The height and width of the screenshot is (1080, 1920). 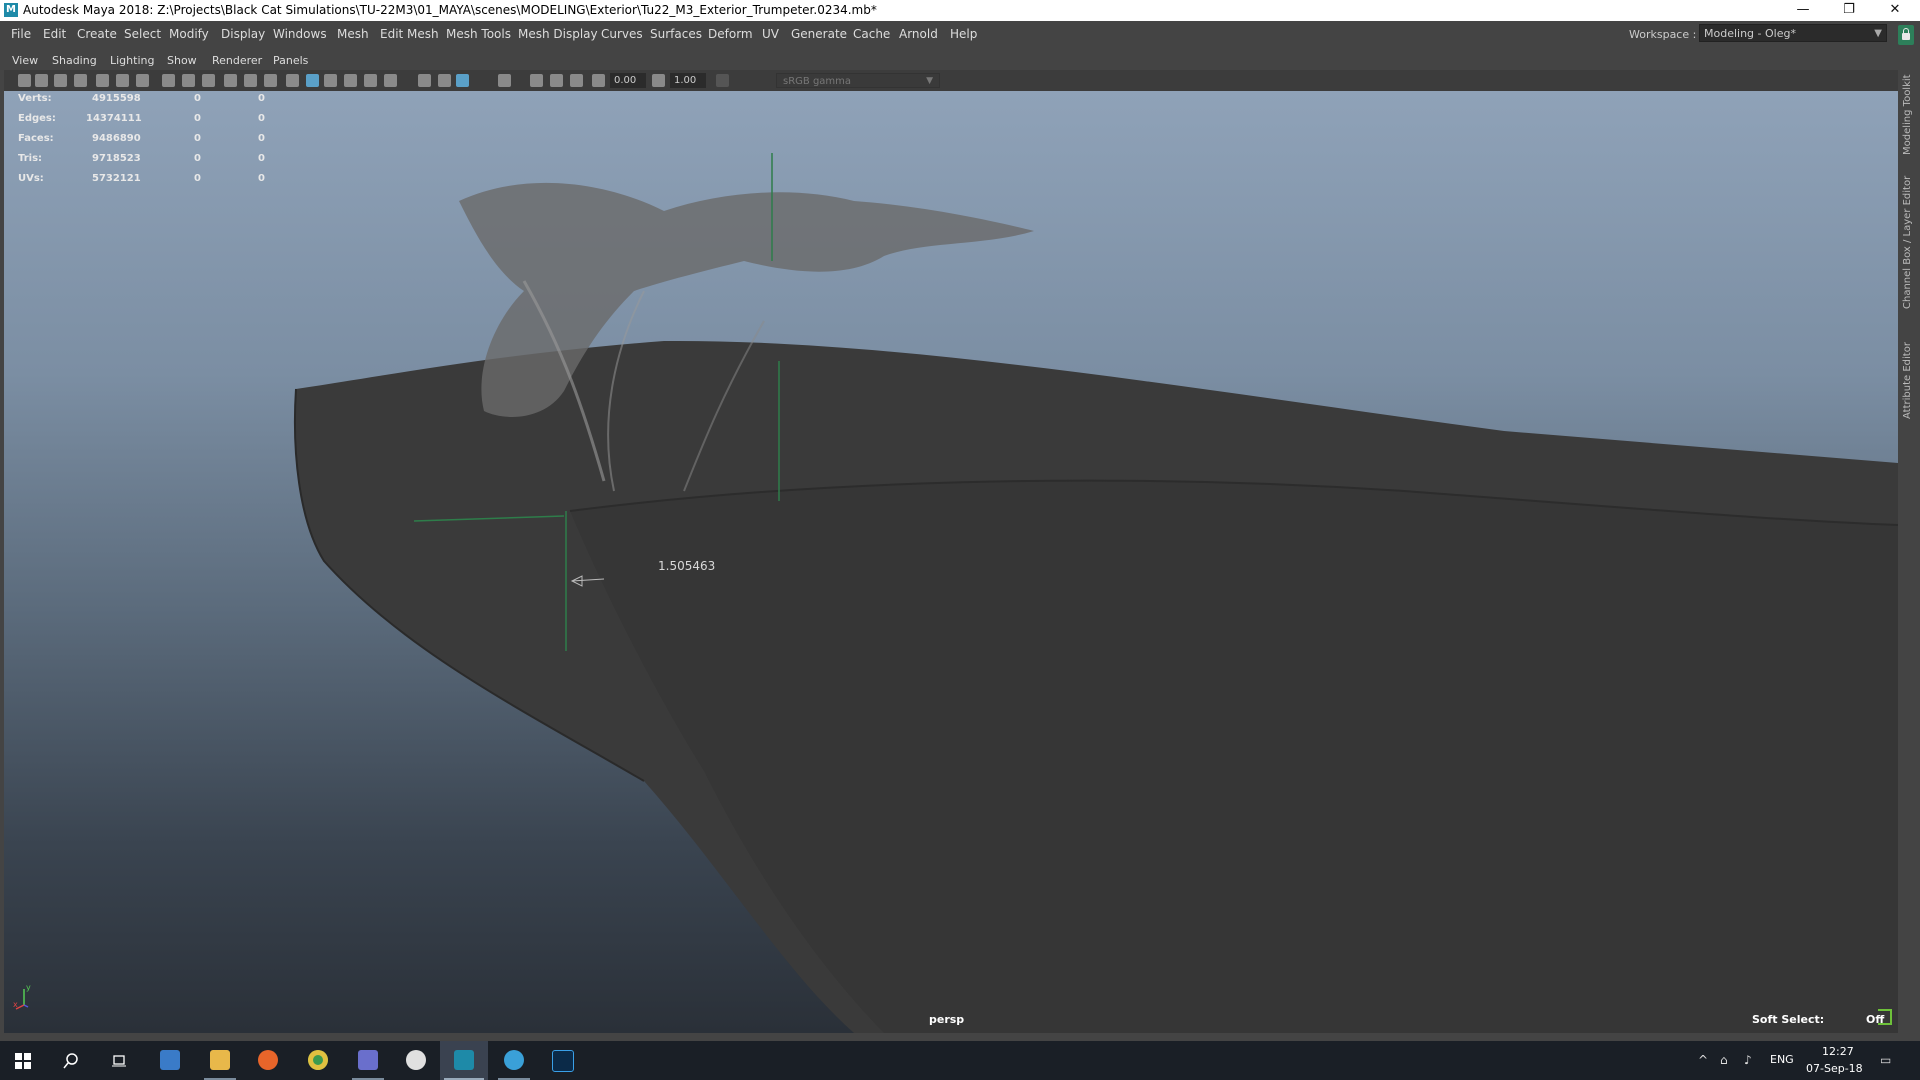 I want to click on backface-culling-icon, so click(x=576, y=80).